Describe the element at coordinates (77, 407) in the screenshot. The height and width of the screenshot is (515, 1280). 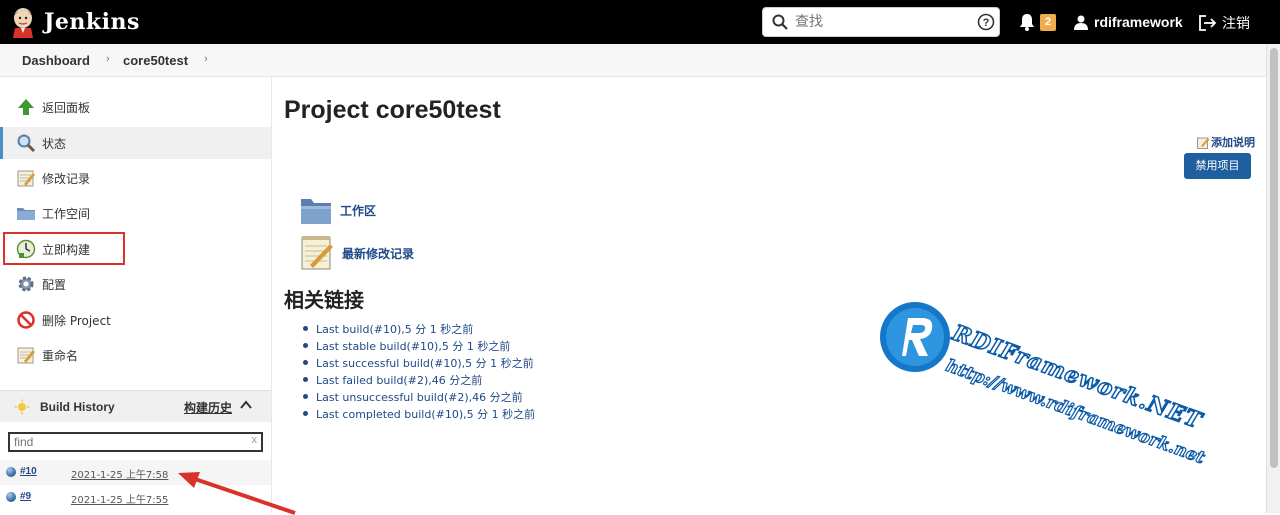
I see `build-history-title: Build History` at that location.